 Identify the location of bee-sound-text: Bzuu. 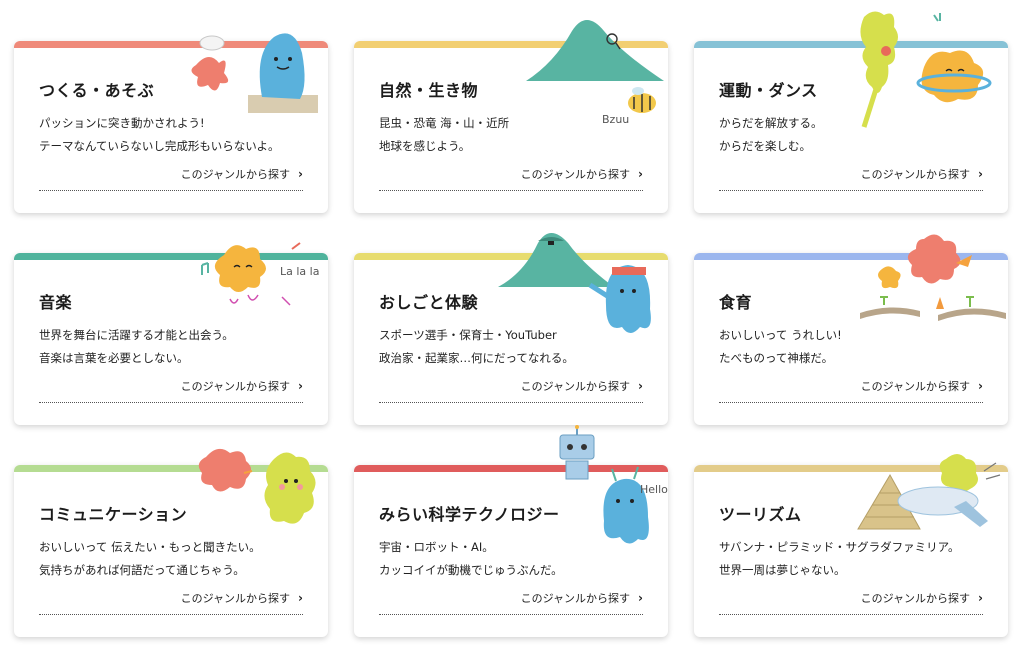
(615, 119).